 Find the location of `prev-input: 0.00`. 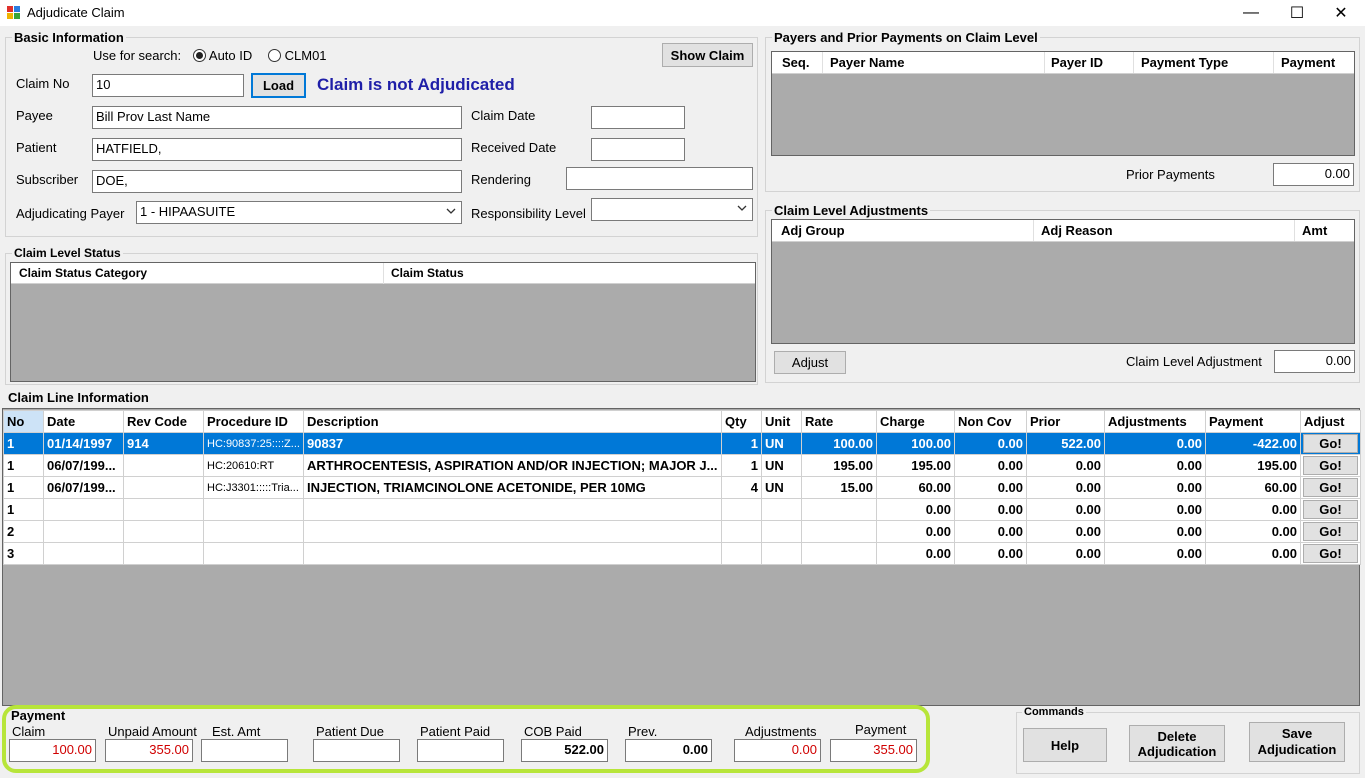

prev-input: 0.00 is located at coordinates (668, 750).